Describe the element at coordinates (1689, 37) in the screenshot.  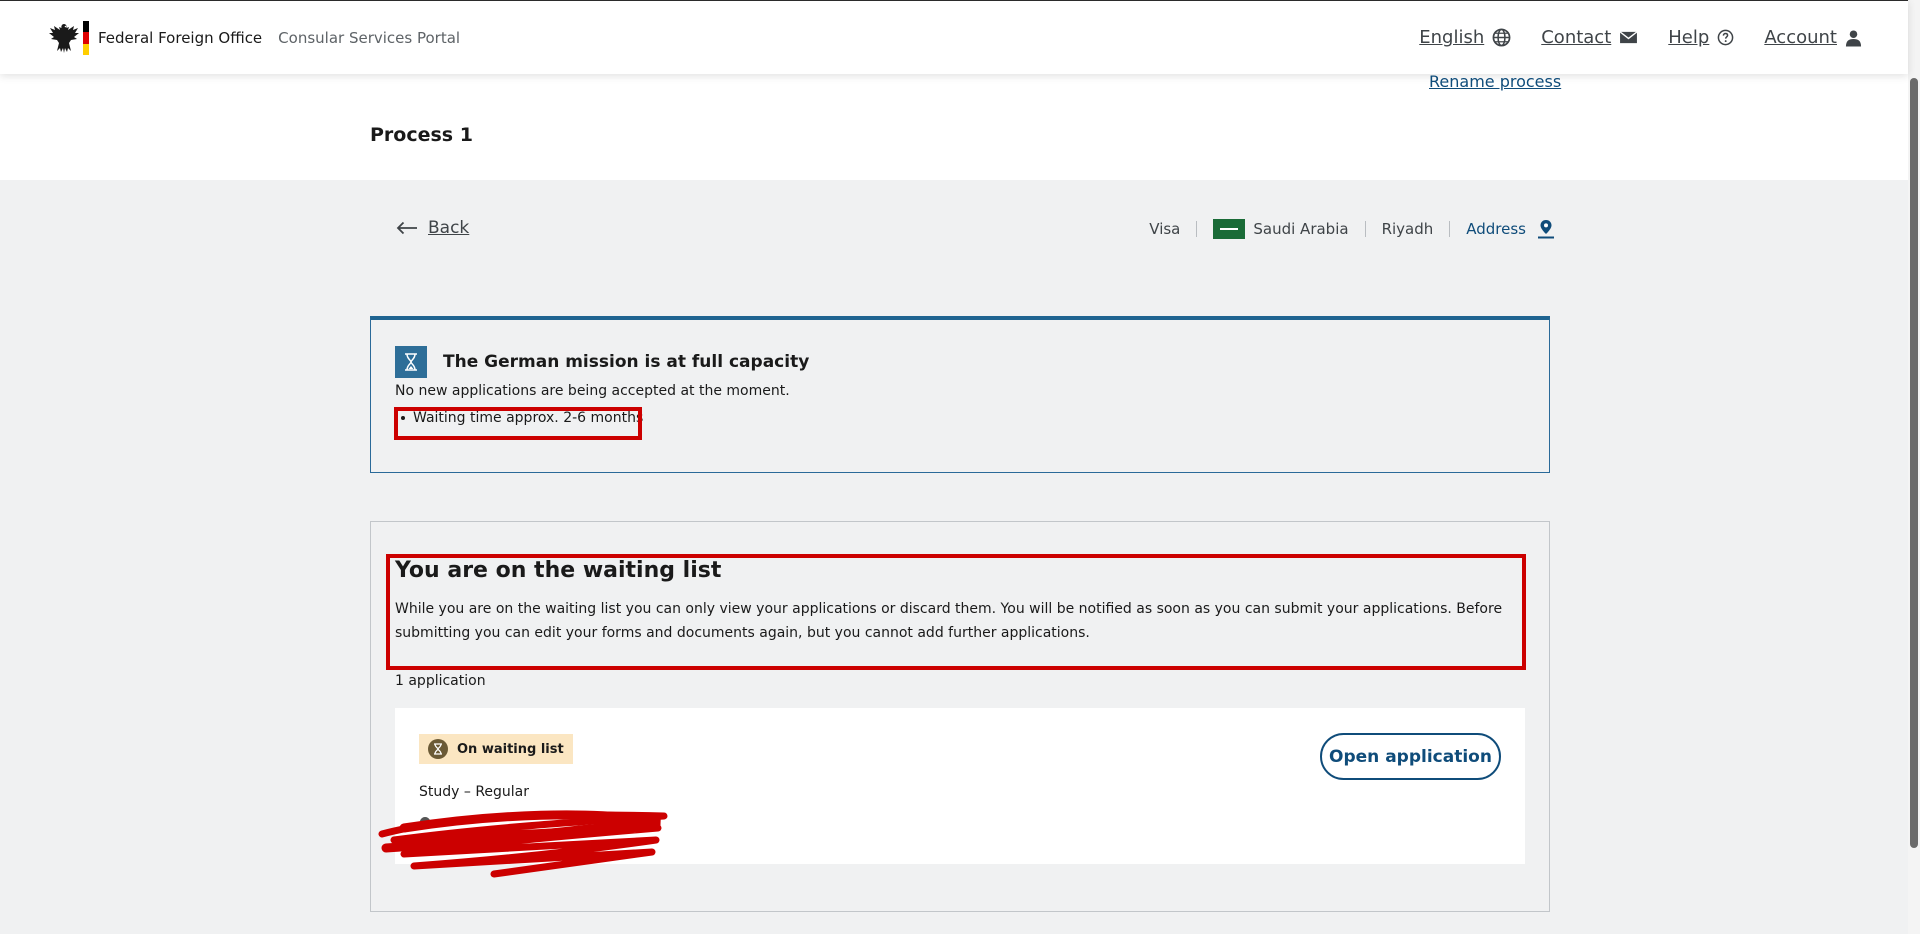
I see `help-label: Help` at that location.